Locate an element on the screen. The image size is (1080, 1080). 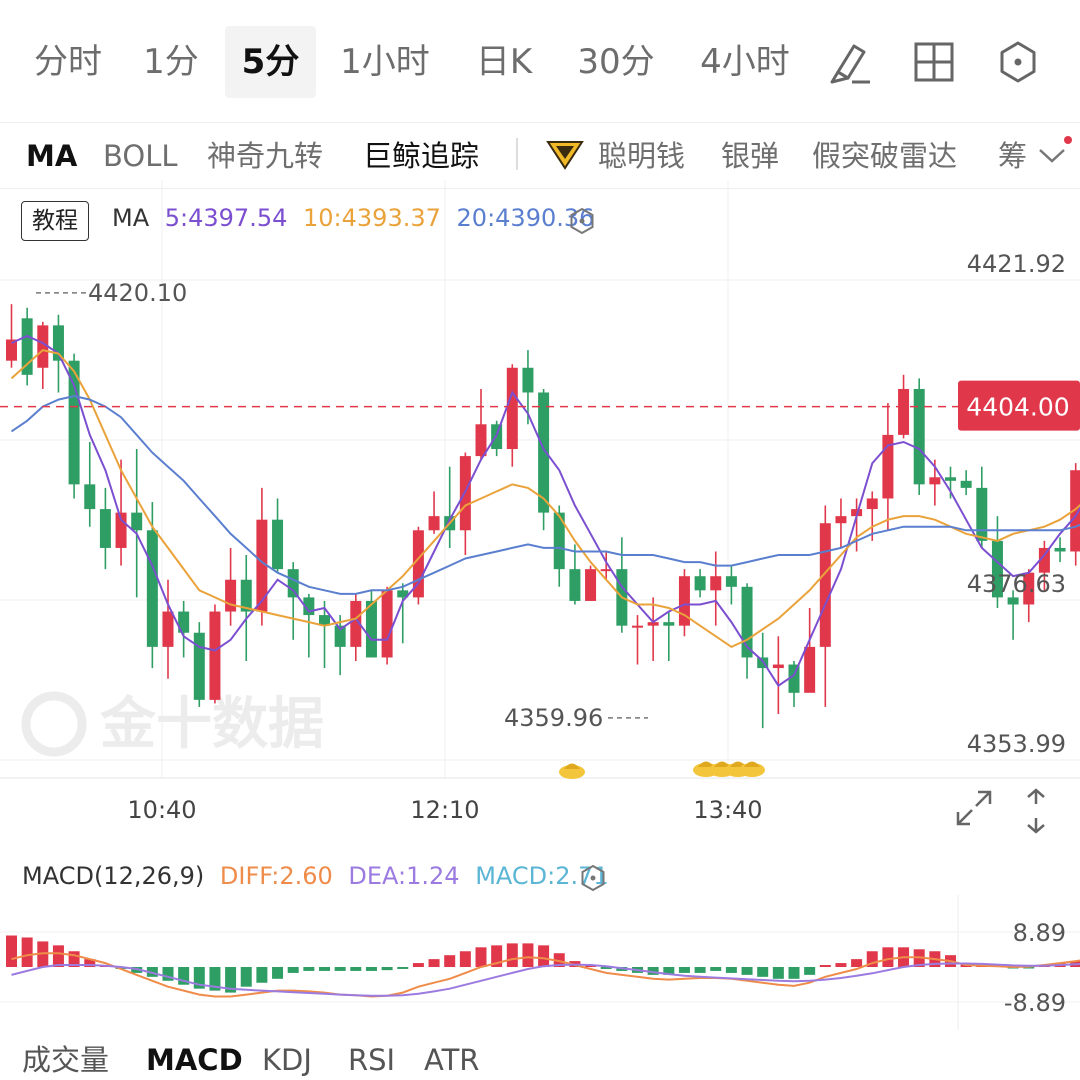
tab-4hour: 4小时 is located at coordinates (745, 62).